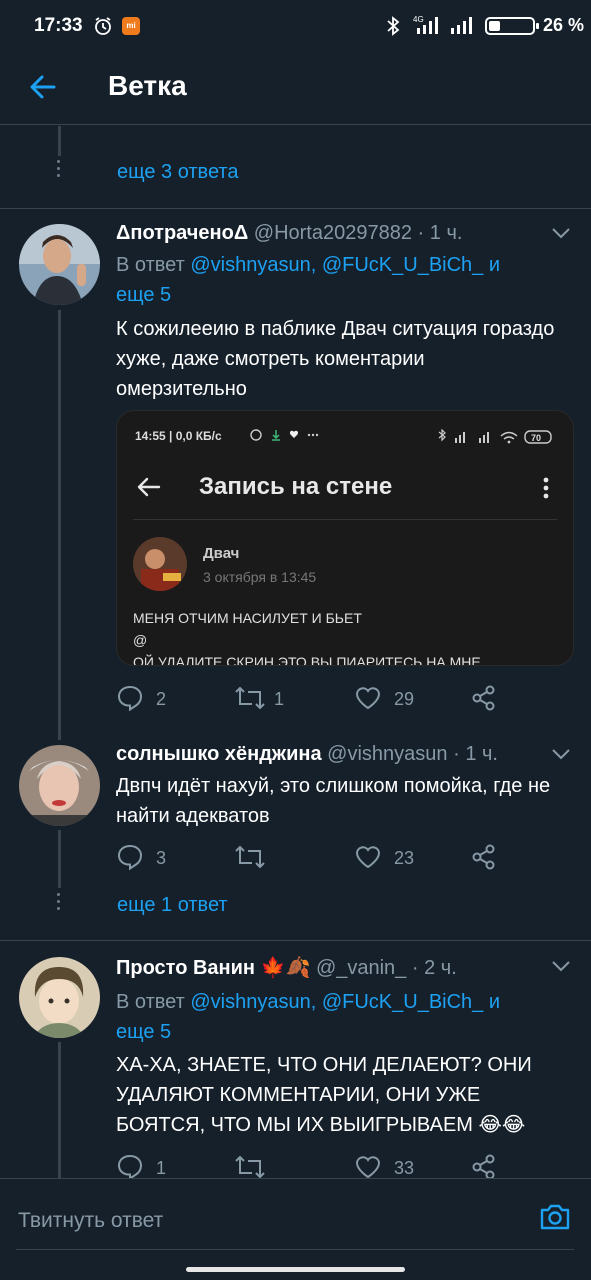  I want to click on camera-button, so click(555, 1217).